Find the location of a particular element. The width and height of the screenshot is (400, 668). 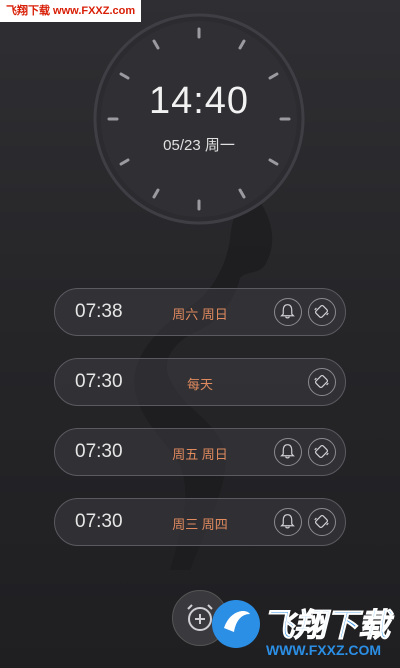

alarm-repeat-days: 周六 周日 is located at coordinates (200, 314).